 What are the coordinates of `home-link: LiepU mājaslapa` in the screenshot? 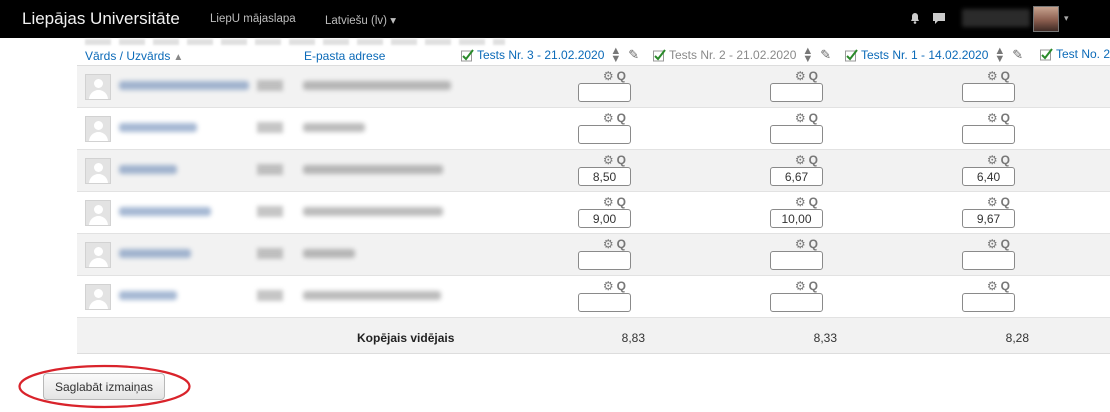 It's located at (253, 19).